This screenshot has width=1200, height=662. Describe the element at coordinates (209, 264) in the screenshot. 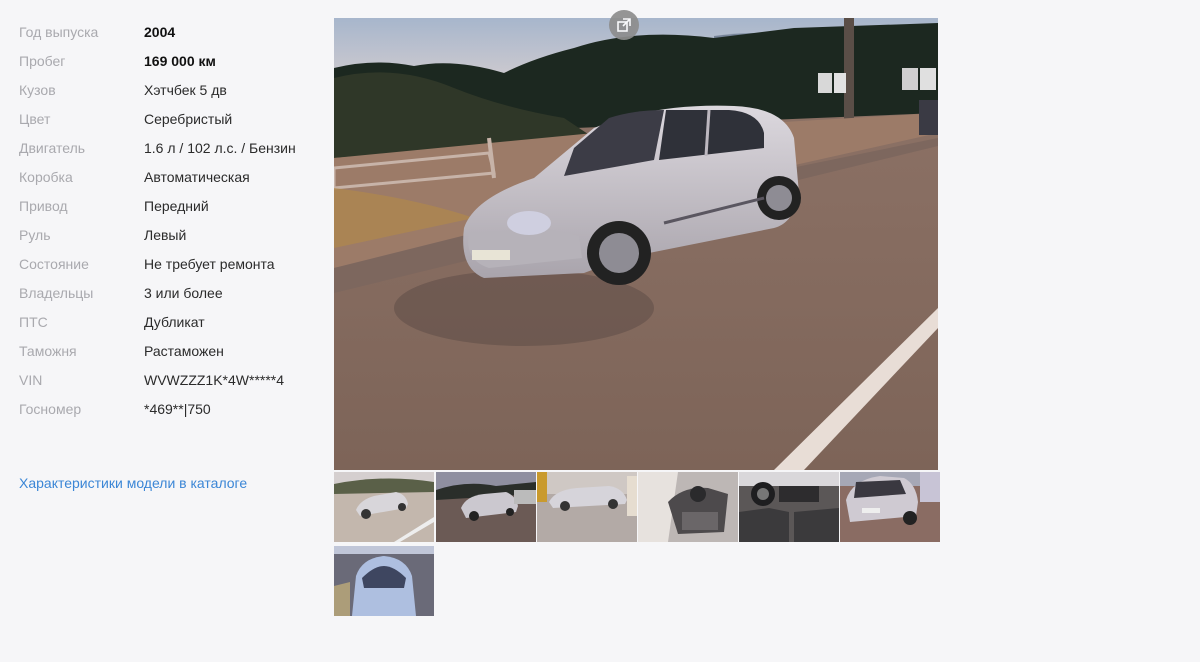

I see `spec-value: Не требует ремонта` at that location.